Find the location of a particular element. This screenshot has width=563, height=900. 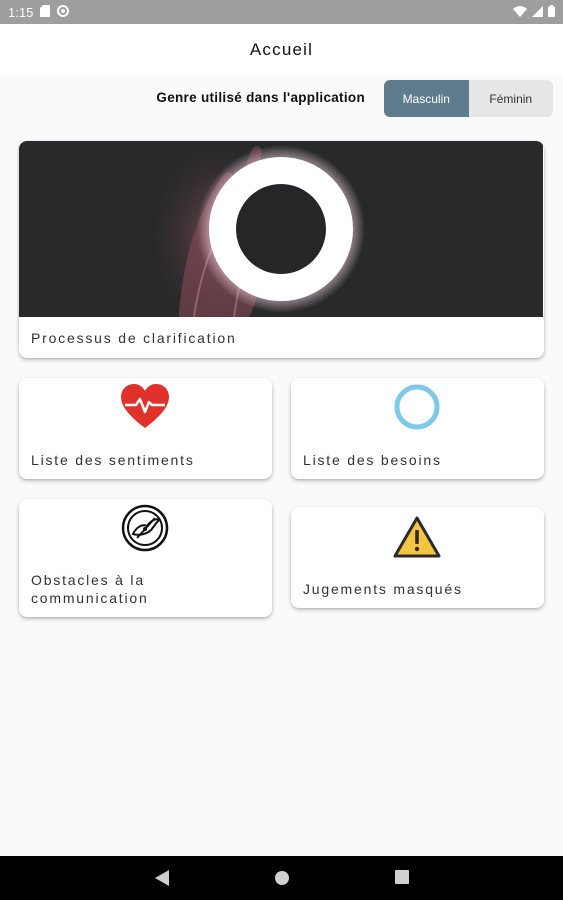

back-icon is located at coordinates (162, 880).